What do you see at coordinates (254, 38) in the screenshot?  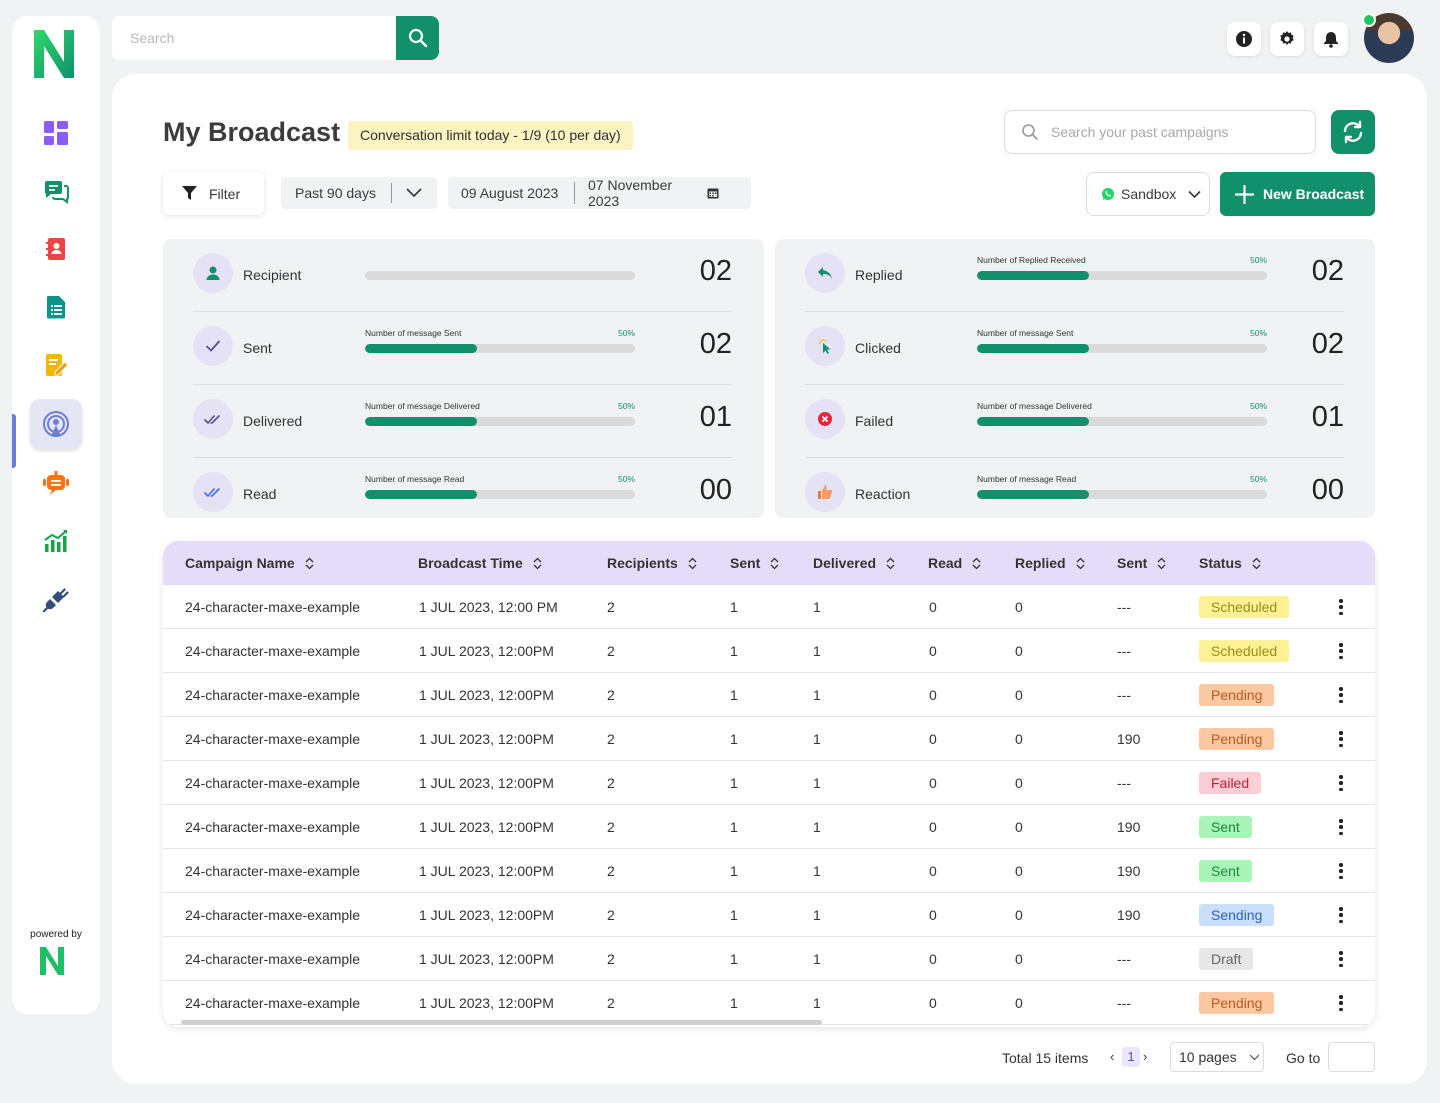 I see `global-search-input` at bounding box center [254, 38].